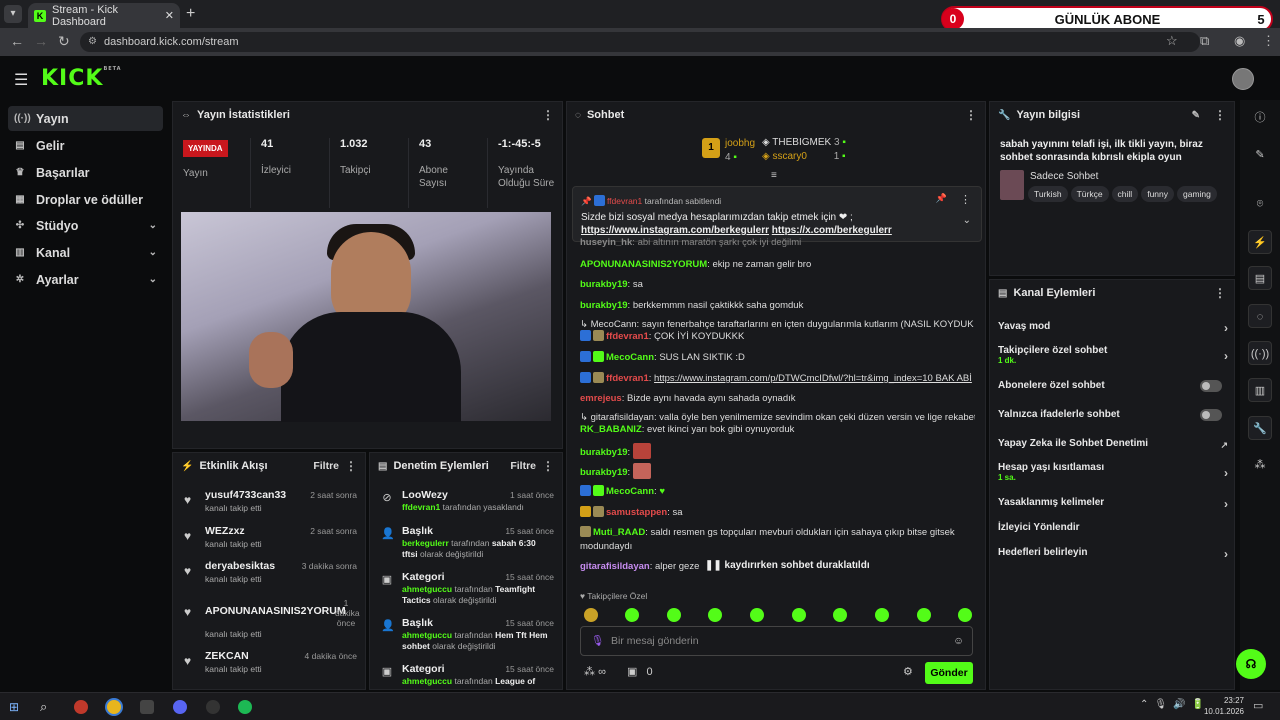 This screenshot has height=720, width=1280. What do you see at coordinates (595, 671) in the screenshot?
I see `points-indicator: ⁂ ∞` at bounding box center [595, 671].